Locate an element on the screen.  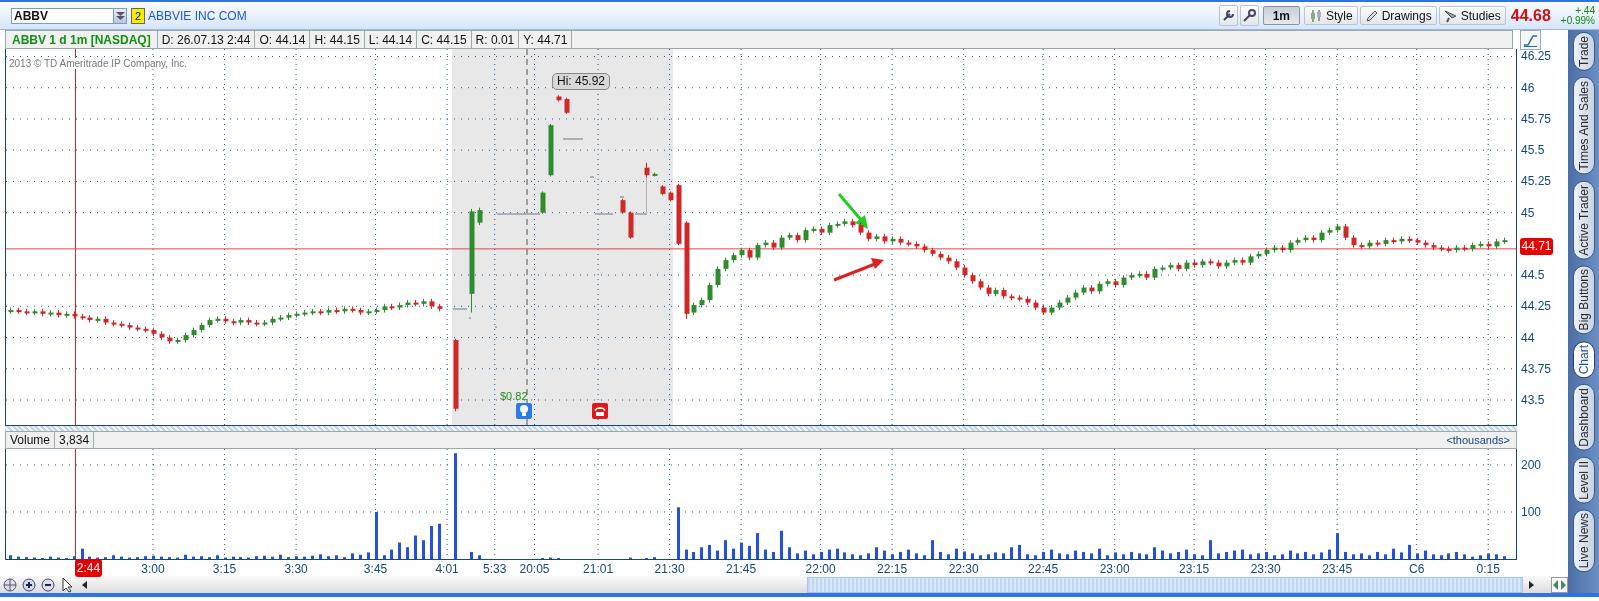
percent-change: +0.99% is located at coordinates (1577, 20).